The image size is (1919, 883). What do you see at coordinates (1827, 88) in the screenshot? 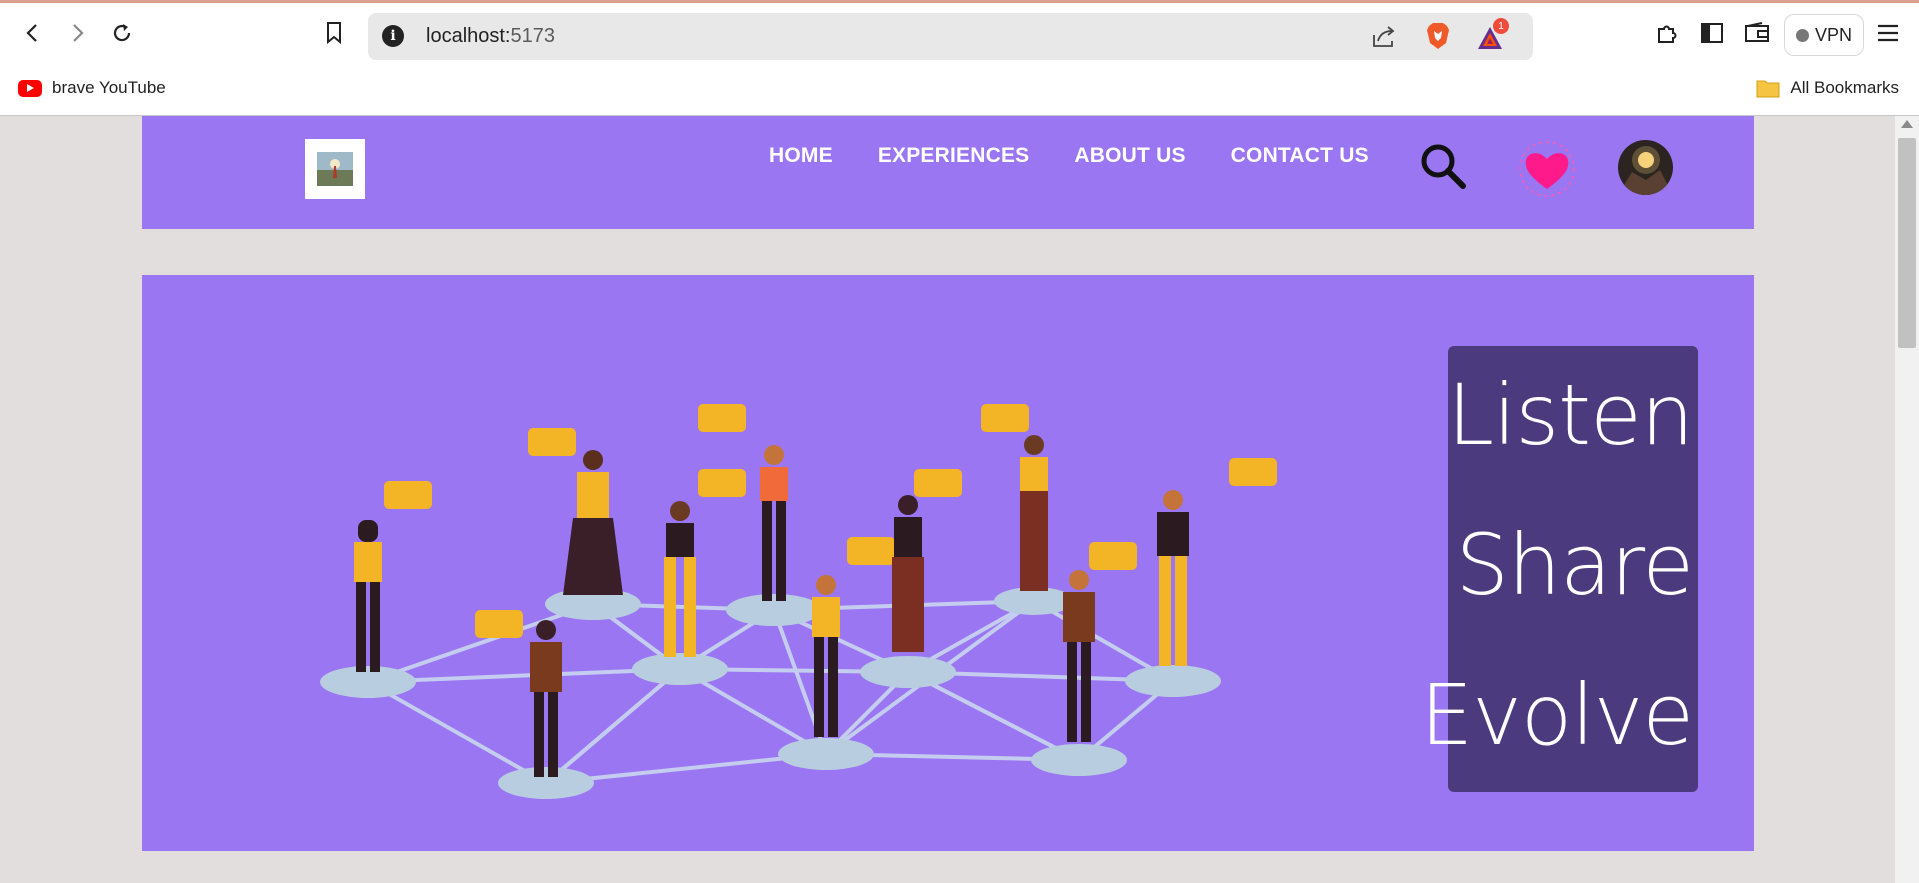
I see `all-bookmarks-button: All Bookmarks` at bounding box center [1827, 88].